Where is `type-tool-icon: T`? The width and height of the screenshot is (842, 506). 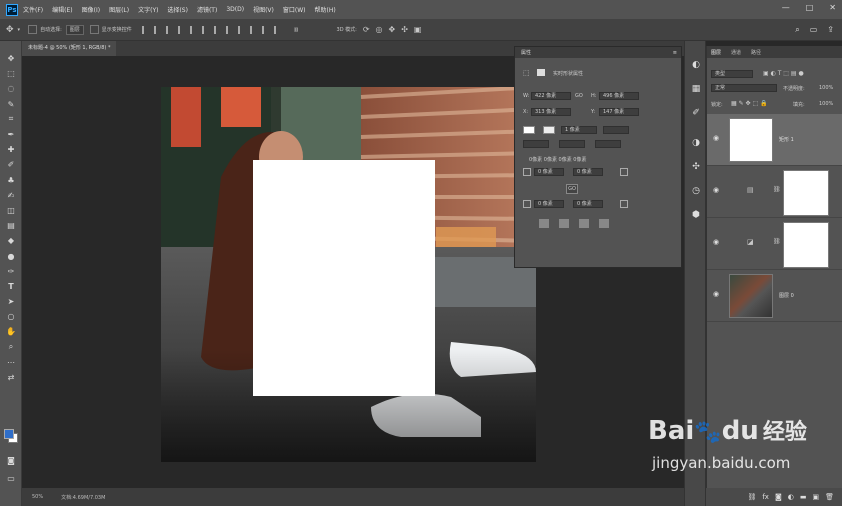
type-tool-icon: T is located at coordinates (11, 286).